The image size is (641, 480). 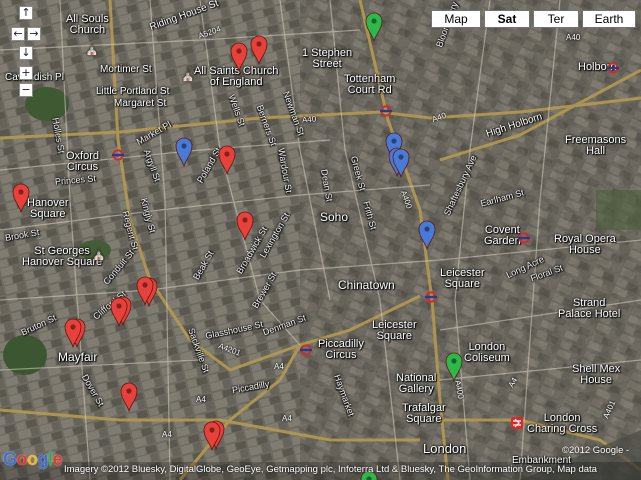 What do you see at coordinates (78, 357) in the screenshot?
I see `label-mayfair: Mayfair` at bounding box center [78, 357].